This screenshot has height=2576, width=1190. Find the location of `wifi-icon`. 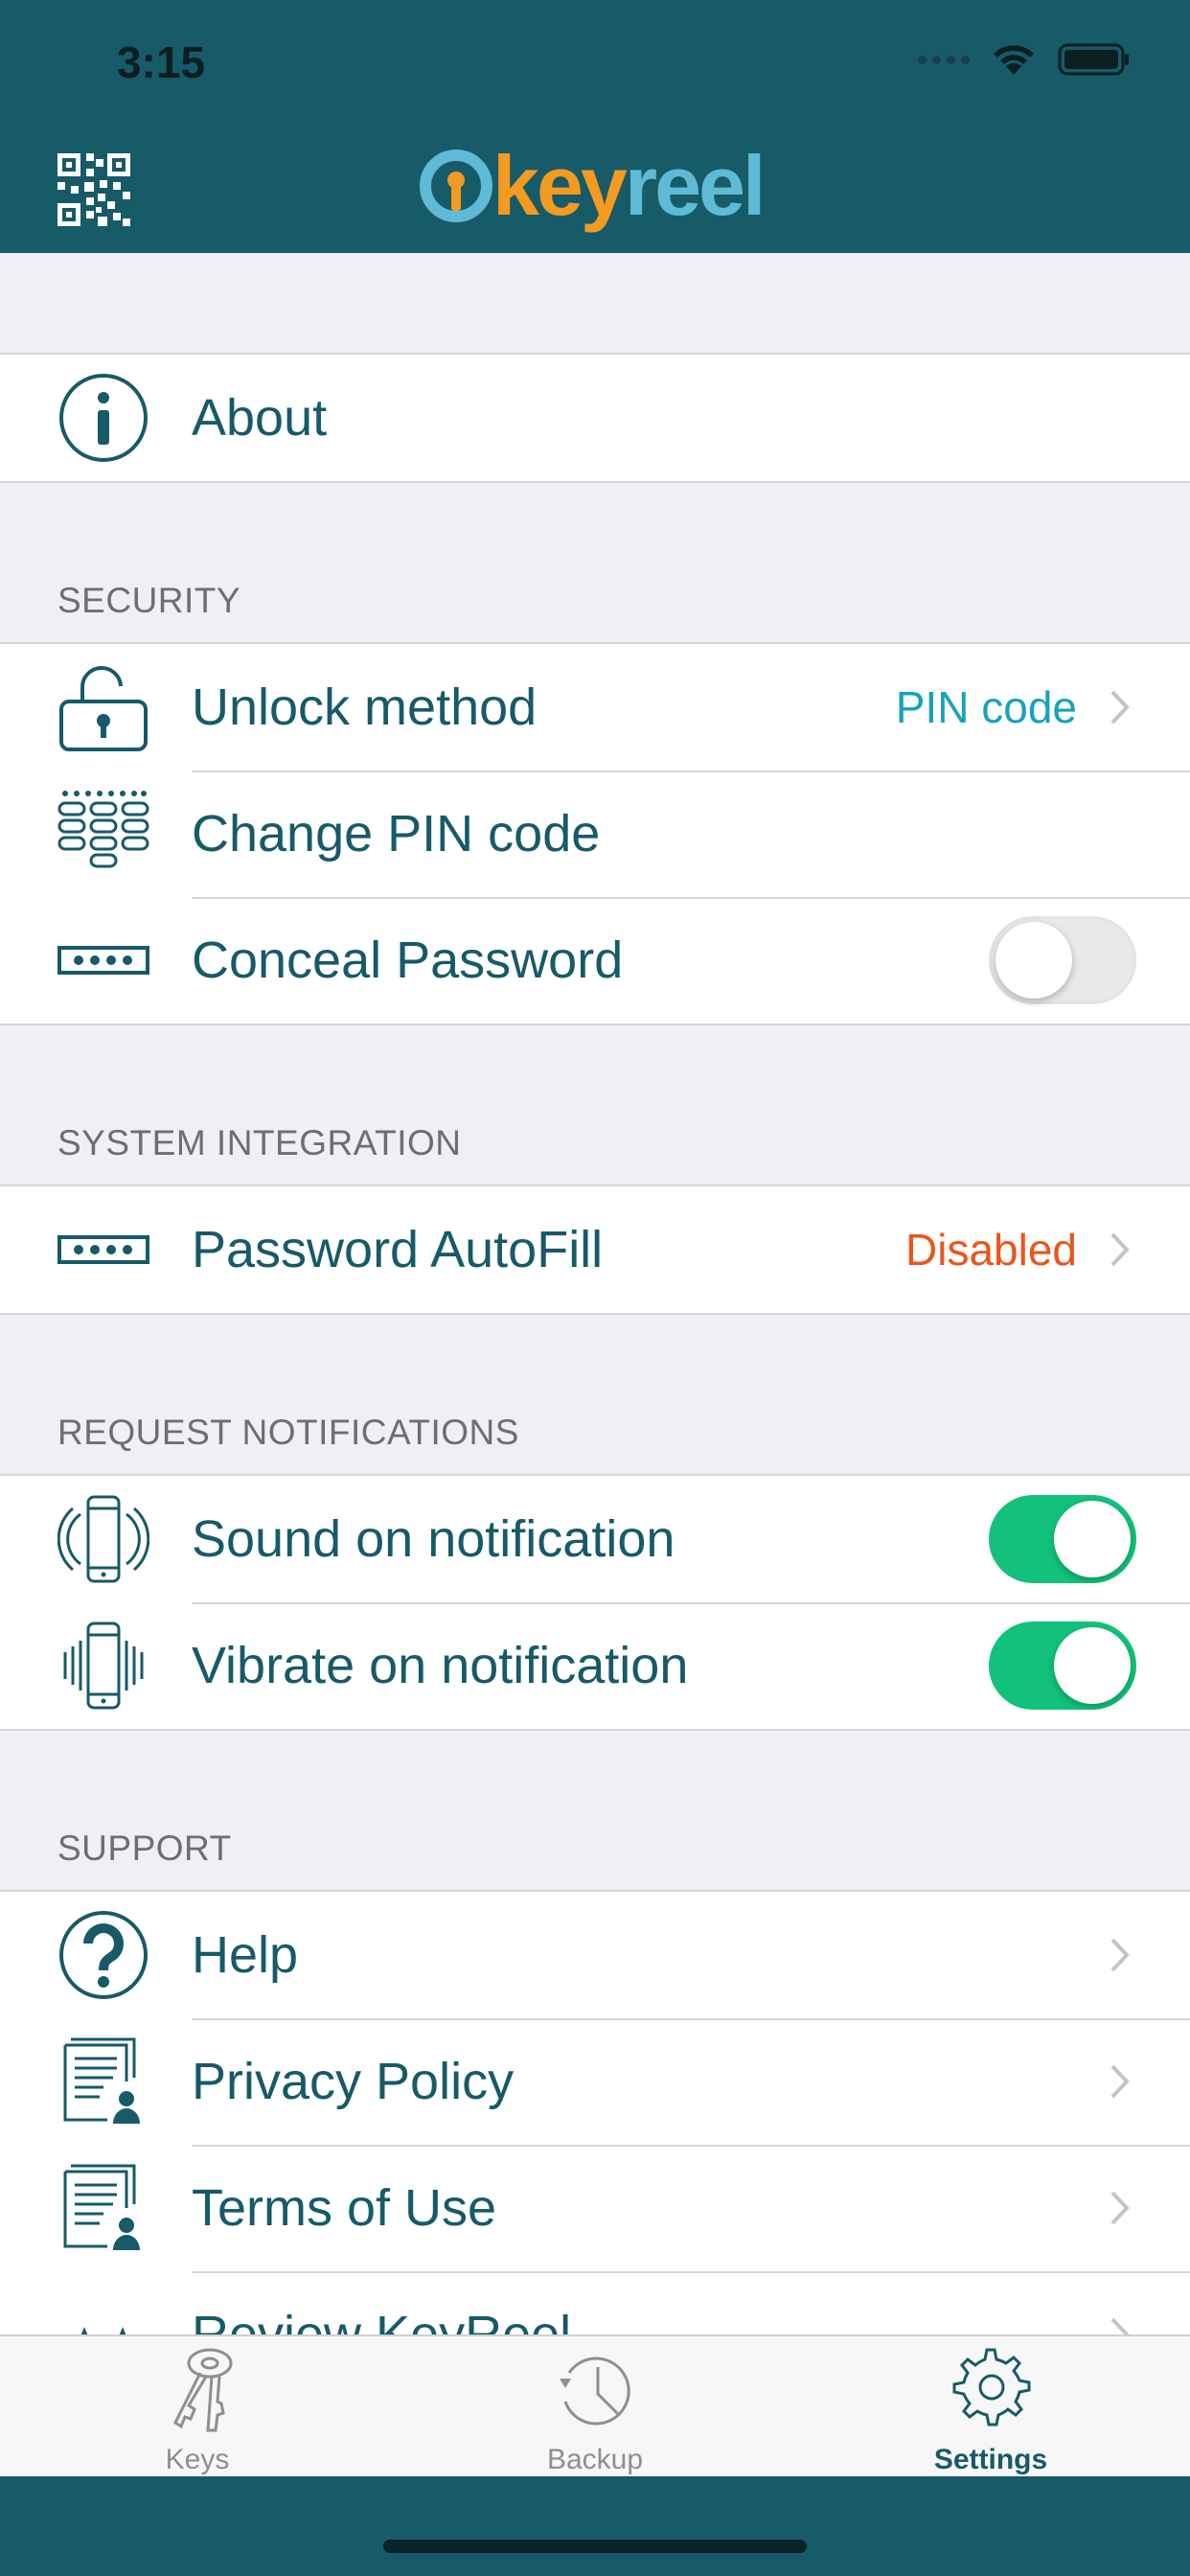

wifi-icon is located at coordinates (1014, 60).